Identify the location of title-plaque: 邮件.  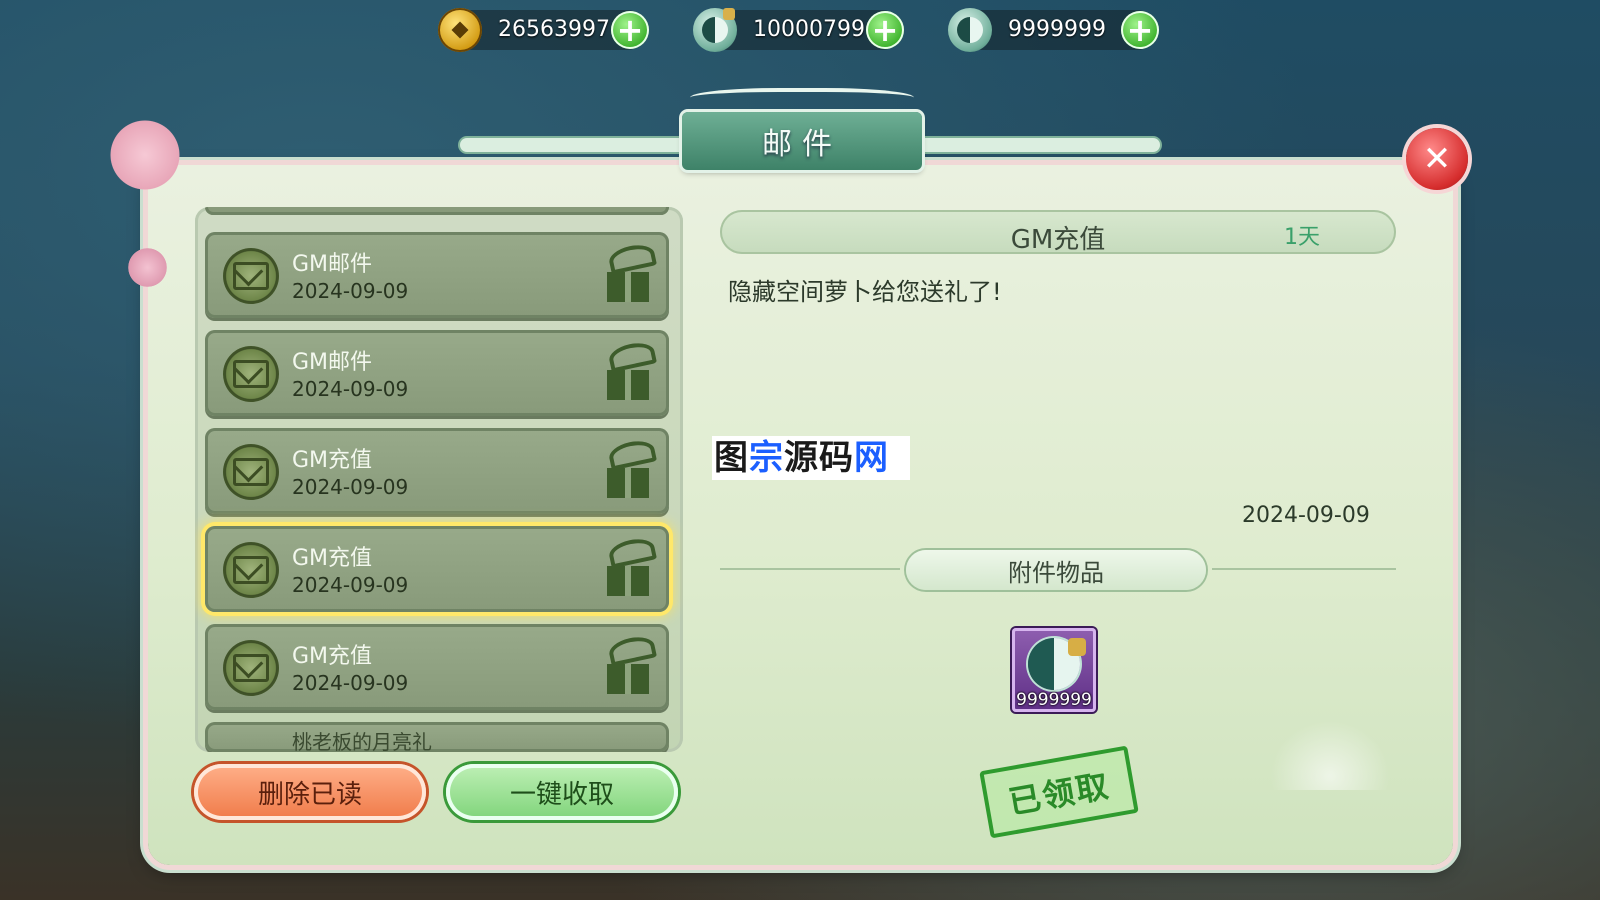
(802, 141).